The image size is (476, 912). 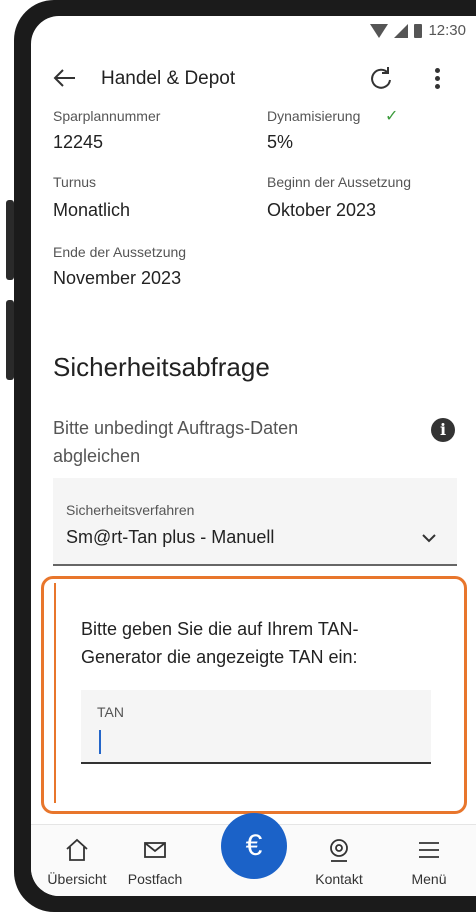 What do you see at coordinates (155, 879) in the screenshot?
I see `nav-label-postfach: Postfach` at bounding box center [155, 879].